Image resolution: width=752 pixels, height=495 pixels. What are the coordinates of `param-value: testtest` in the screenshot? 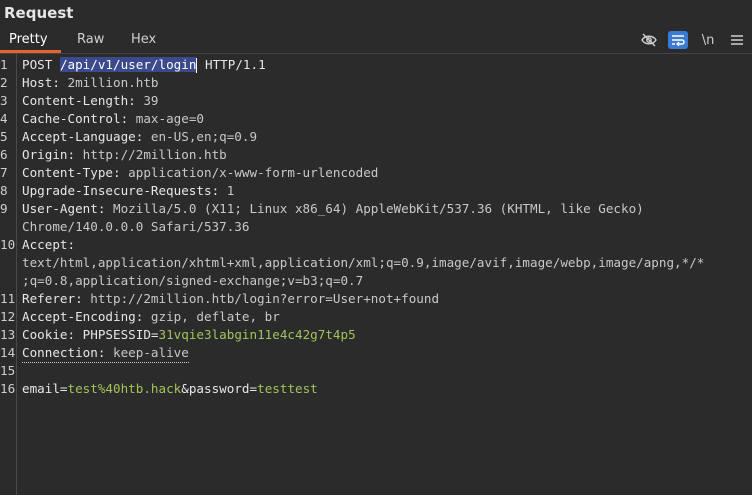 It's located at (287, 388).